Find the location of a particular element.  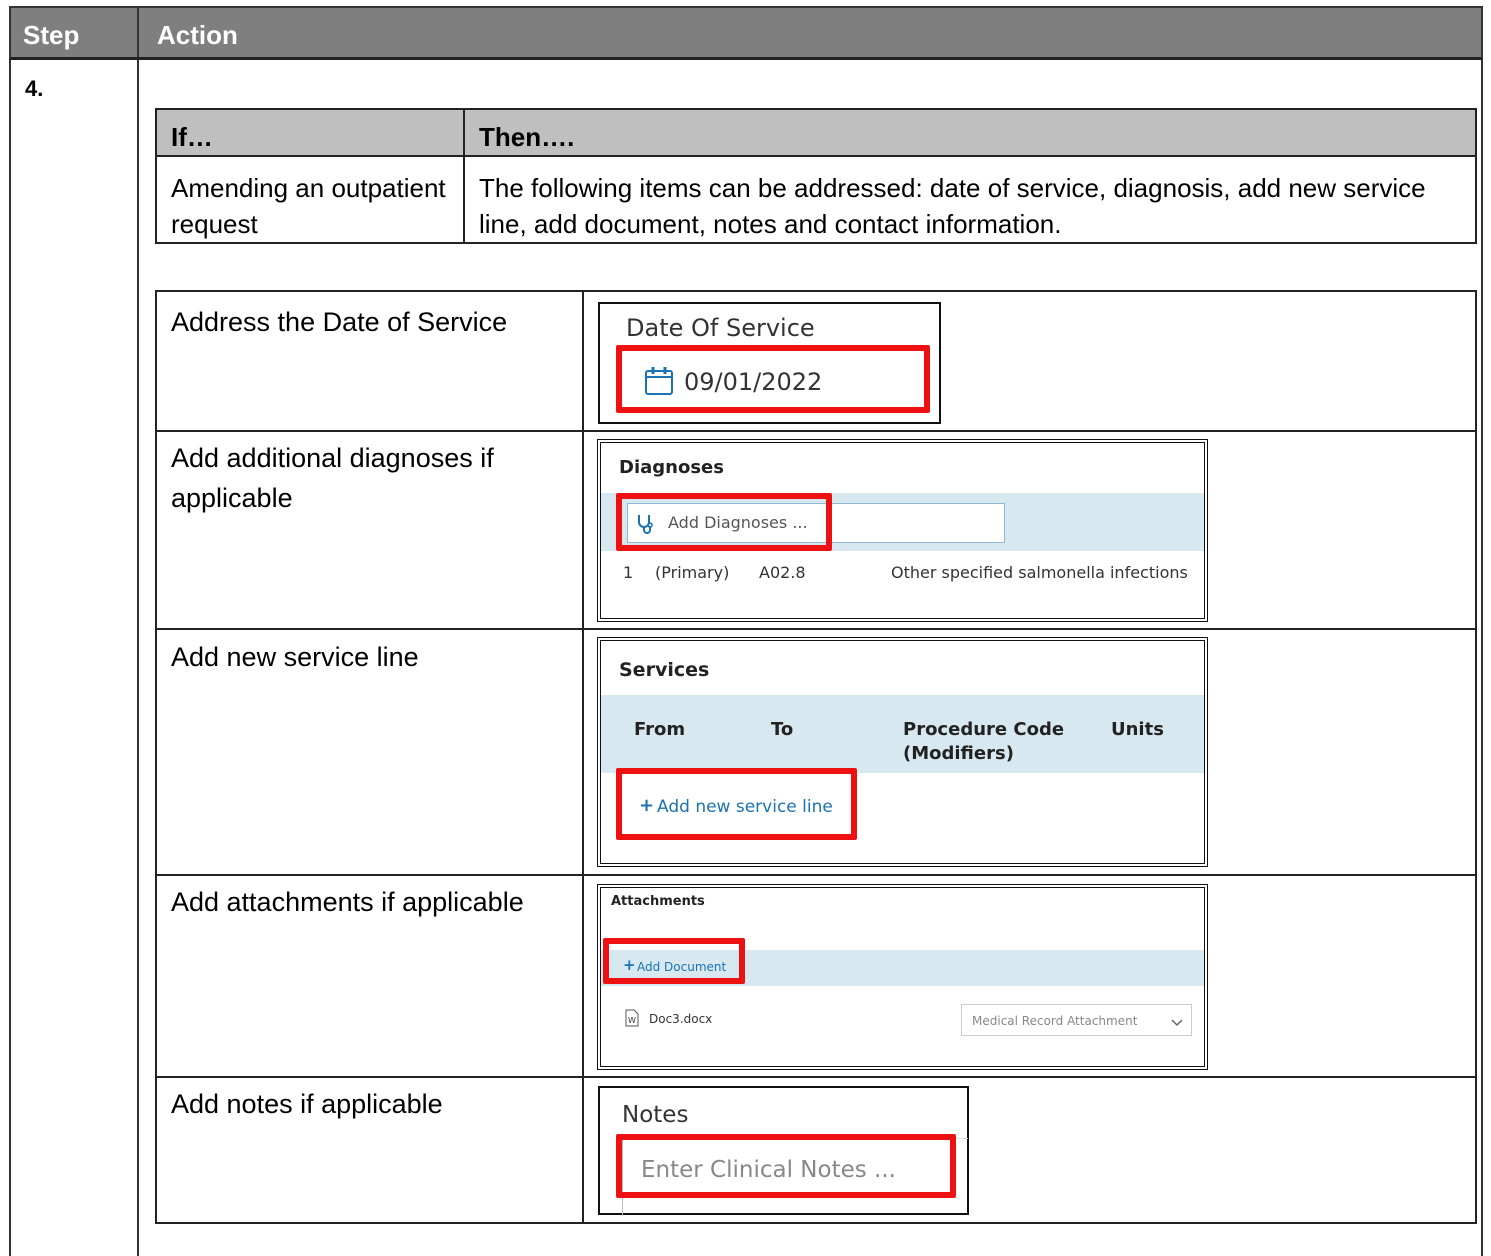

if-cell: Amending an outpatient request is located at coordinates (308, 206).